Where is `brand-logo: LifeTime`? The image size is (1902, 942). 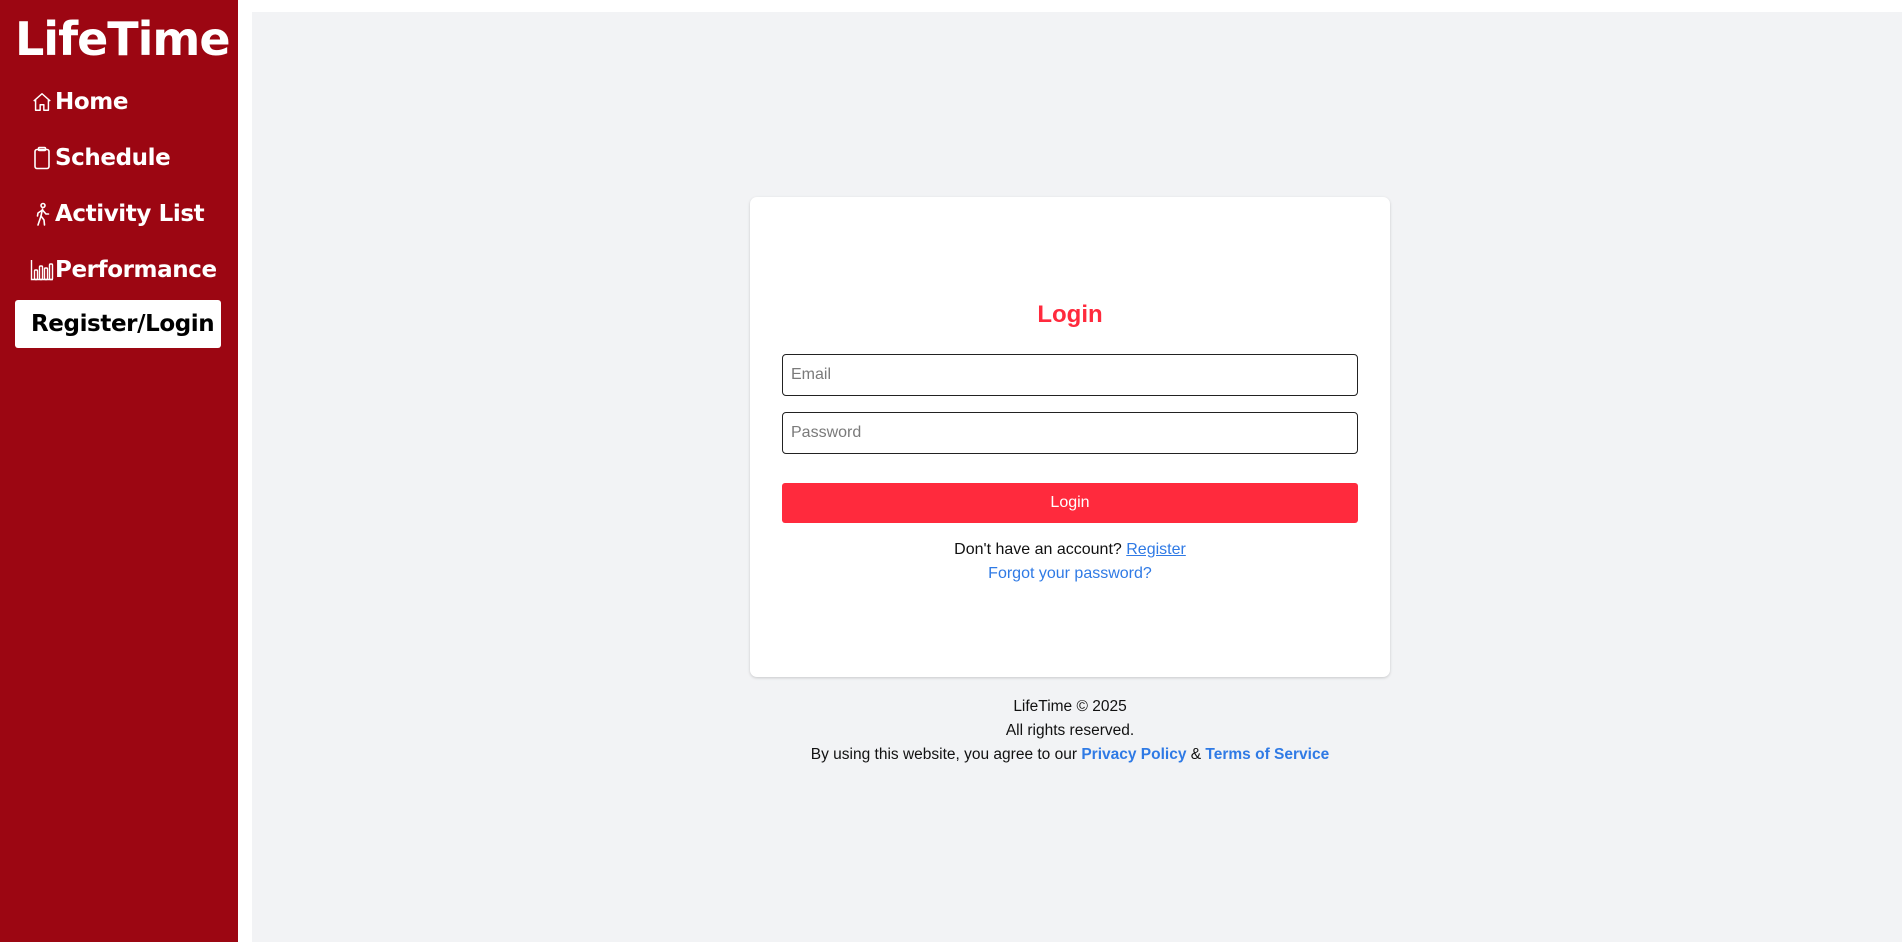 brand-logo: LifeTime is located at coordinates (123, 39).